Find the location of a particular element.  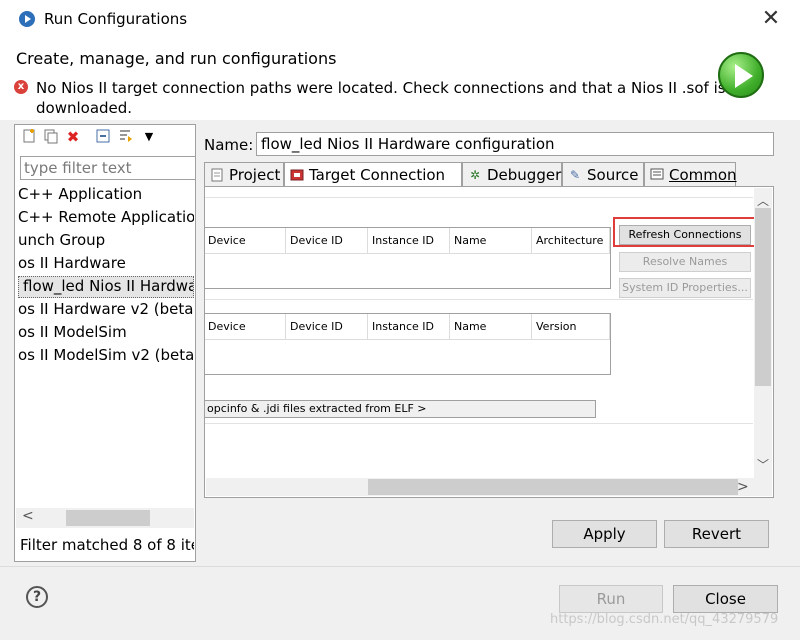

apply-button: Apply is located at coordinates (604, 534).